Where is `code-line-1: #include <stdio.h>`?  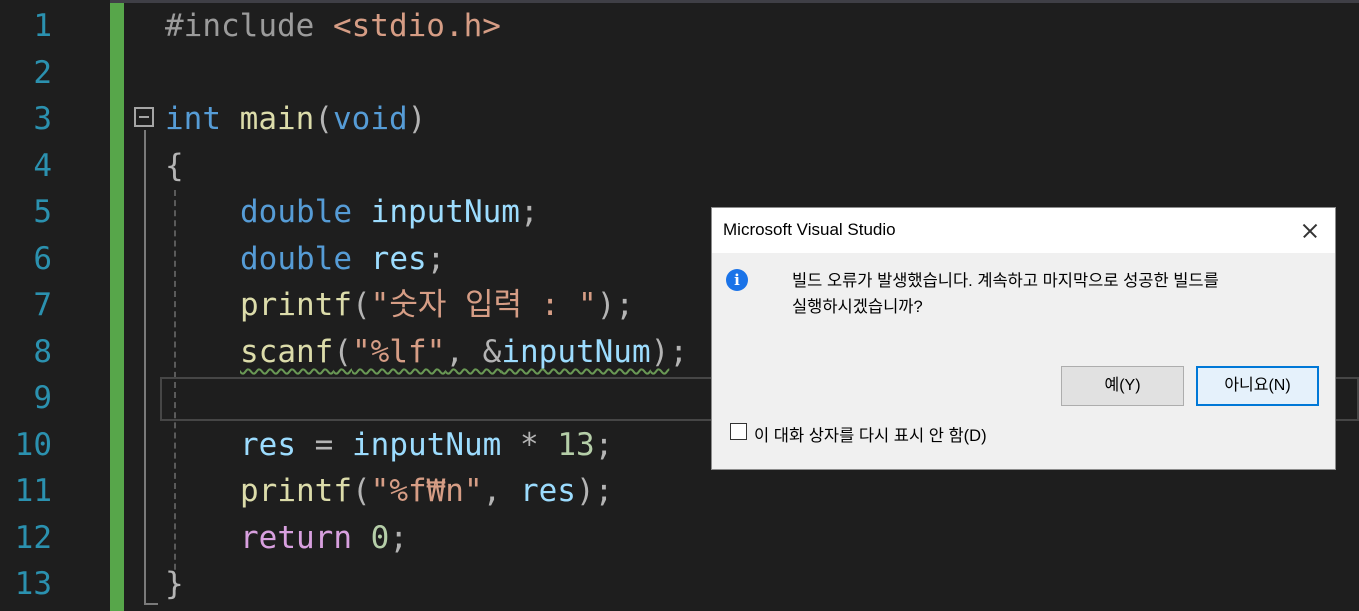 code-line-1: #include <stdio.h> is located at coordinates (333, 26).